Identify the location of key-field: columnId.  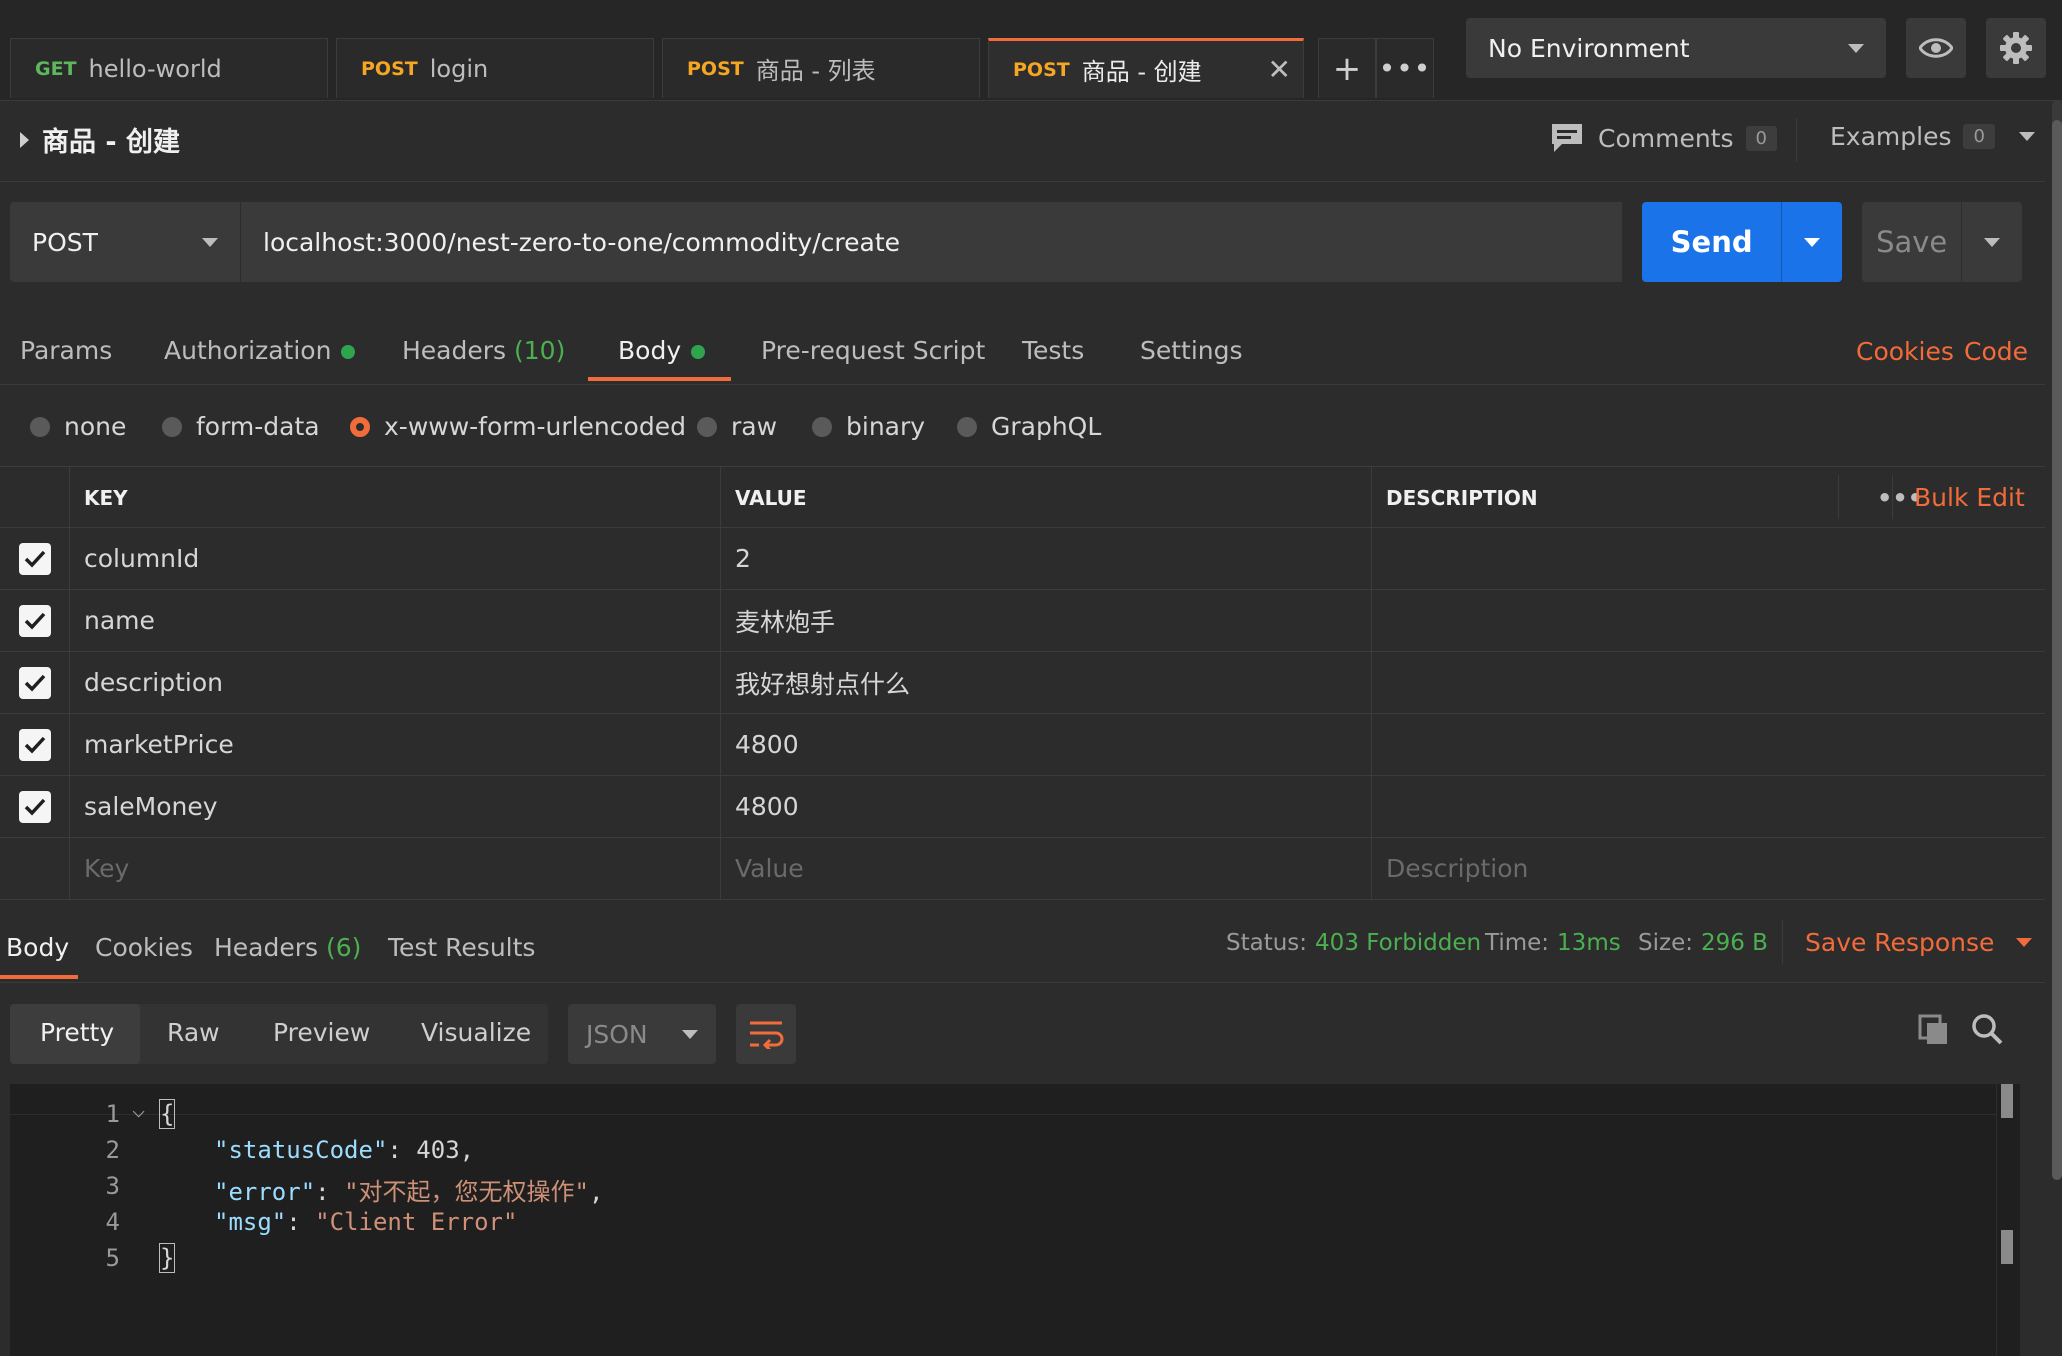
(395, 558).